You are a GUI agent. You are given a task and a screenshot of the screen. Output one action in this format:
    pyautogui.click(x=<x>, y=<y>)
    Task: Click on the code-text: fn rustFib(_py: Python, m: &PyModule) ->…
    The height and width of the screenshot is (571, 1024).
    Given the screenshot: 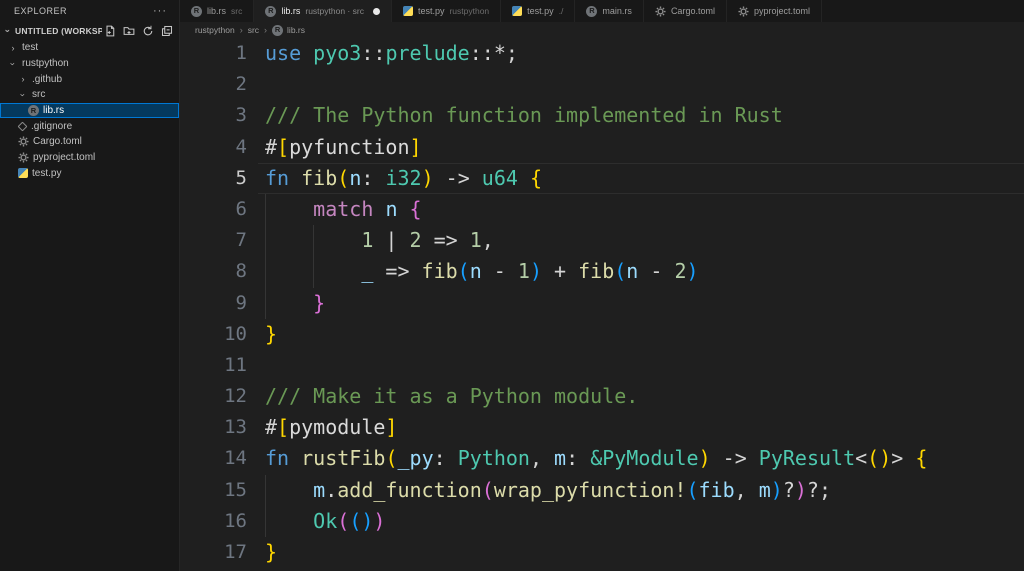 What is the action you would take?
    pyautogui.click(x=596, y=458)
    